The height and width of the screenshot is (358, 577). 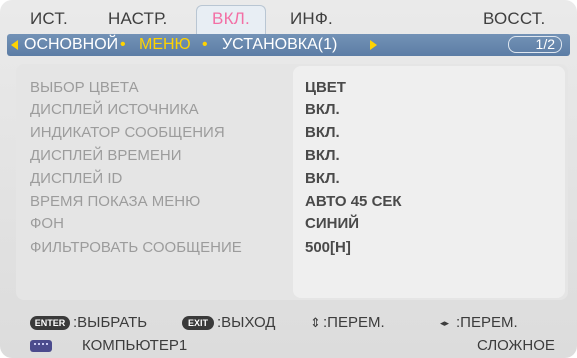 What do you see at coordinates (115, 202) in the screenshot?
I see `setting-label-menu-display-time: ВРЕМЯ ПОКАЗА МЕНЮ` at bounding box center [115, 202].